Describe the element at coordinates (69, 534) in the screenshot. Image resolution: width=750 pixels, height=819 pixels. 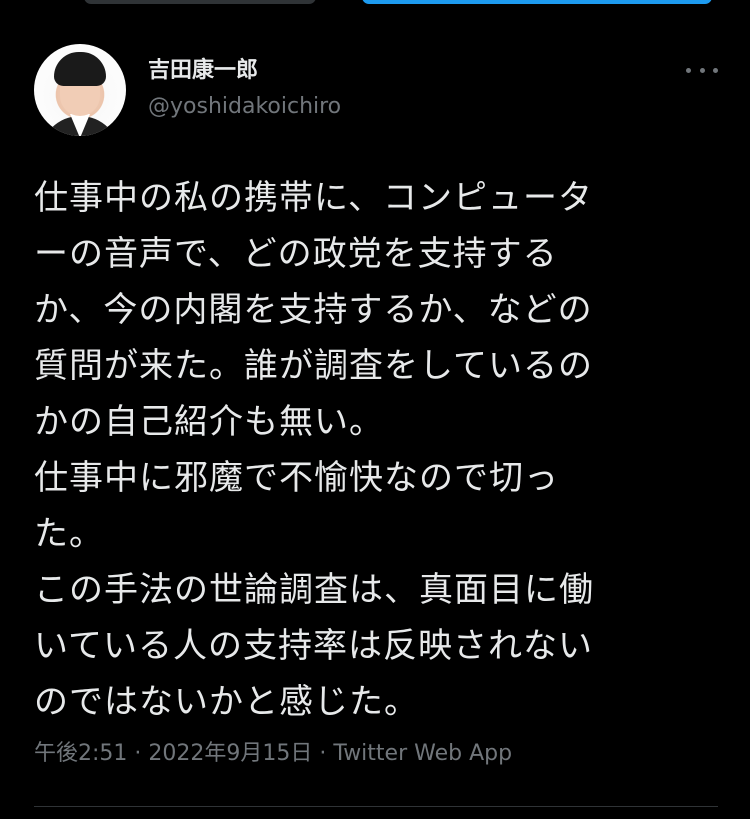
I see `tweet-line: た。` at that location.